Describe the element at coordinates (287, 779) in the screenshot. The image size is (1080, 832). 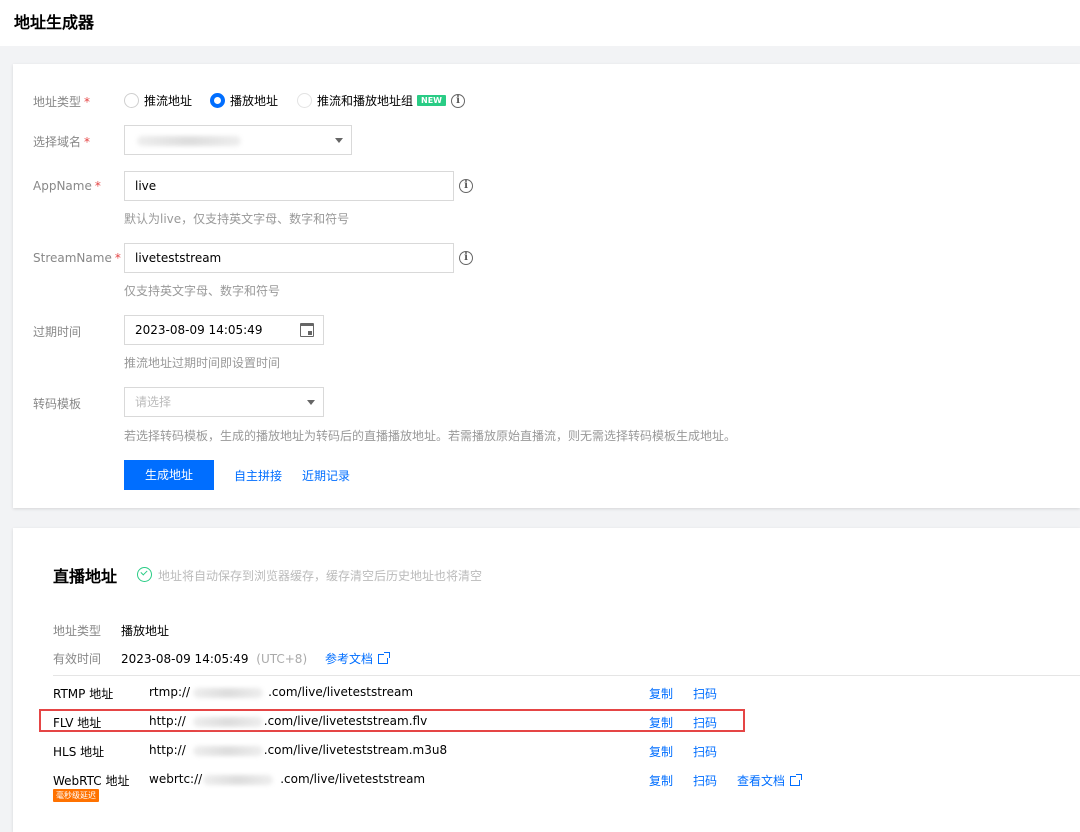
I see `webrtc-url: webrtc://.com/live/liveteststream` at that location.